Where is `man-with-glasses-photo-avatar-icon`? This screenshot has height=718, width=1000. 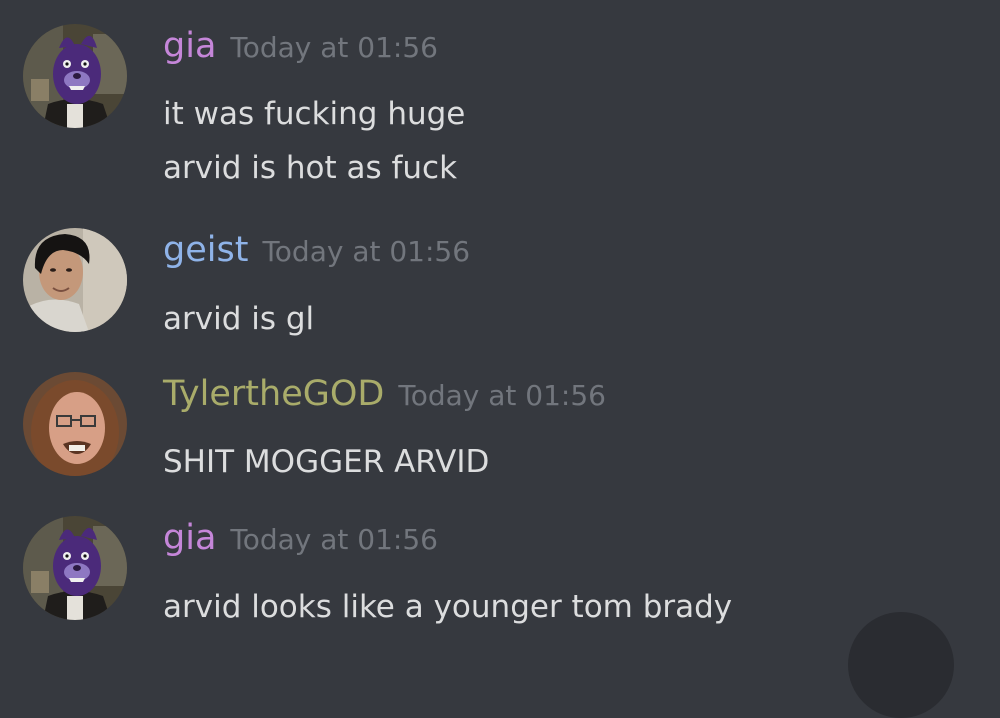
man-with-glasses-photo-avatar-icon is located at coordinates (75, 424).